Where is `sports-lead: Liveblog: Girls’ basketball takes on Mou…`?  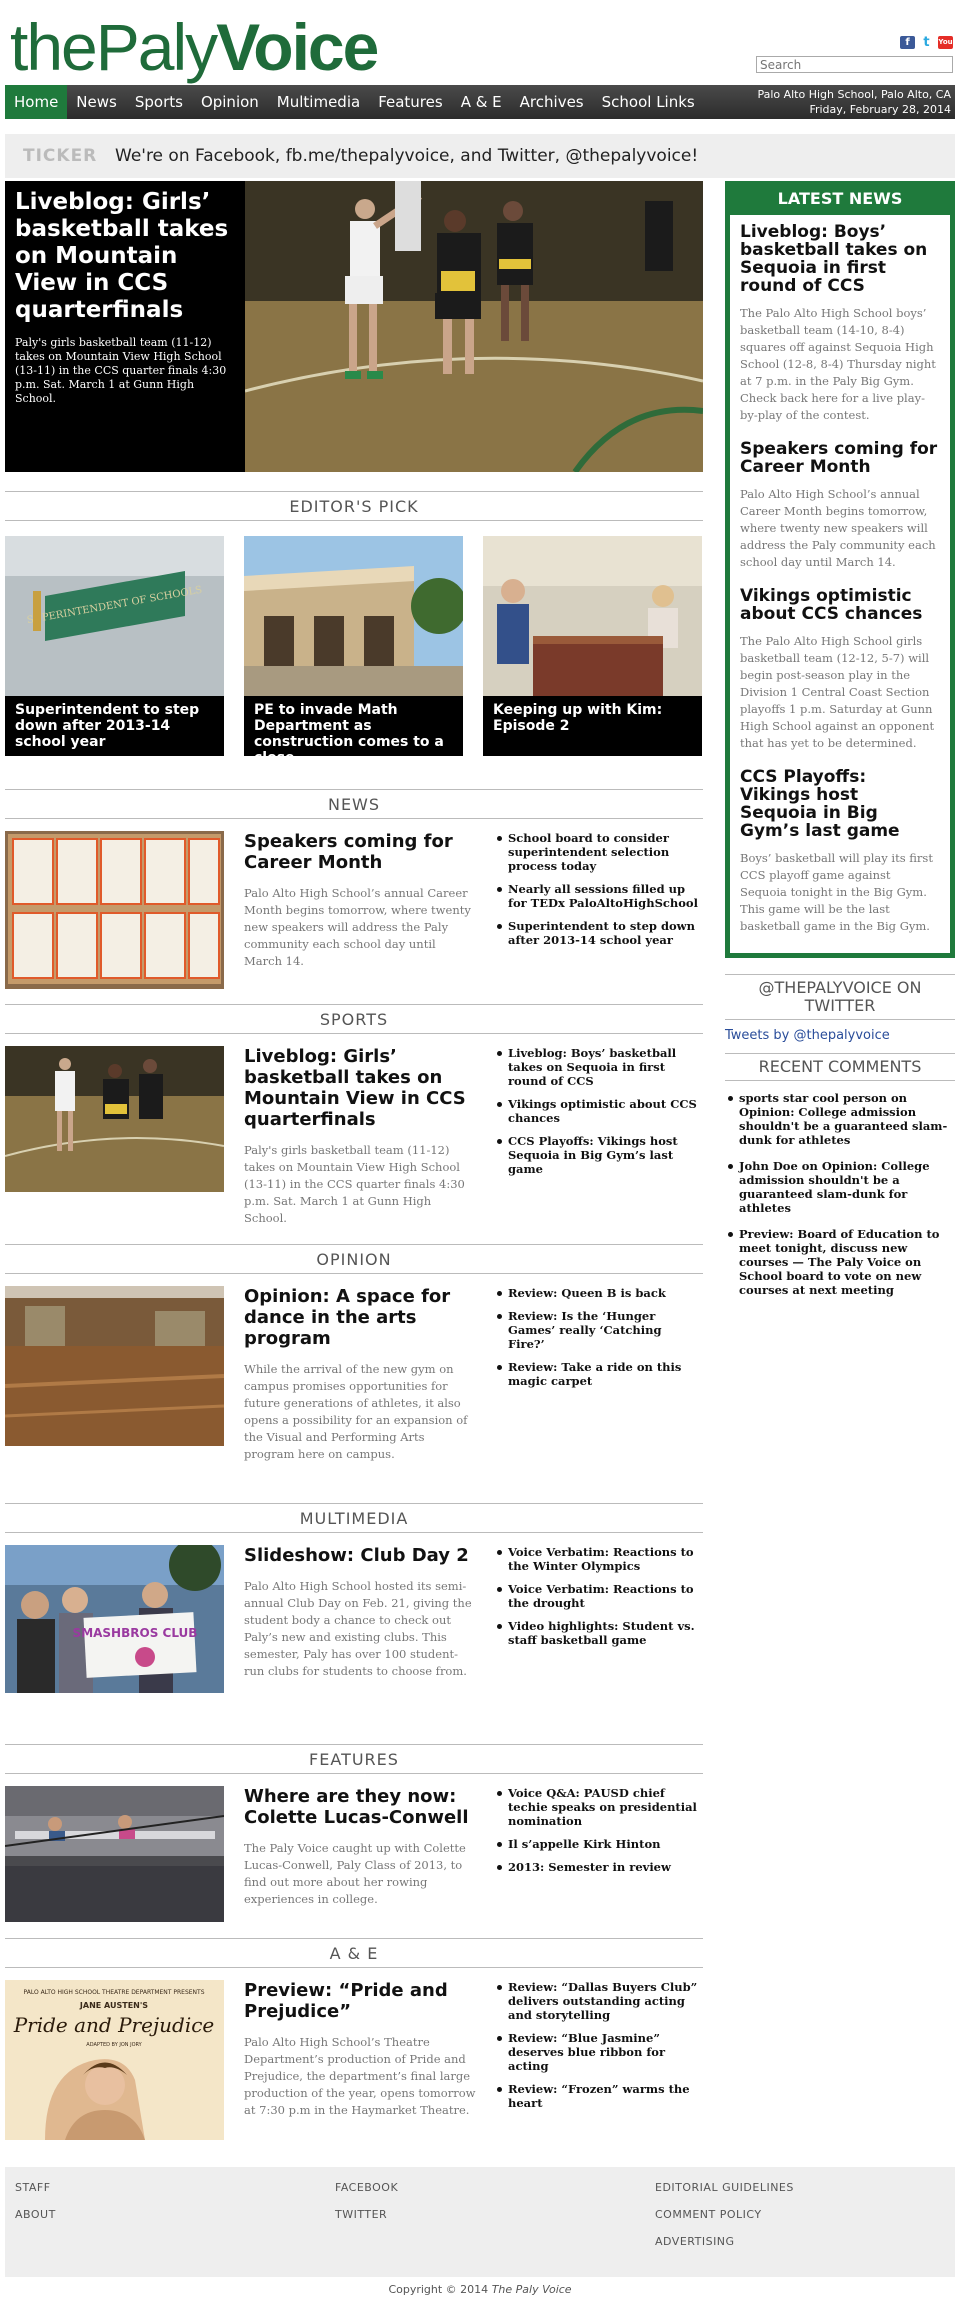
sports-lead: Liveblog: Girls’ basketball takes on Mou… is located at coordinates (360, 1145).